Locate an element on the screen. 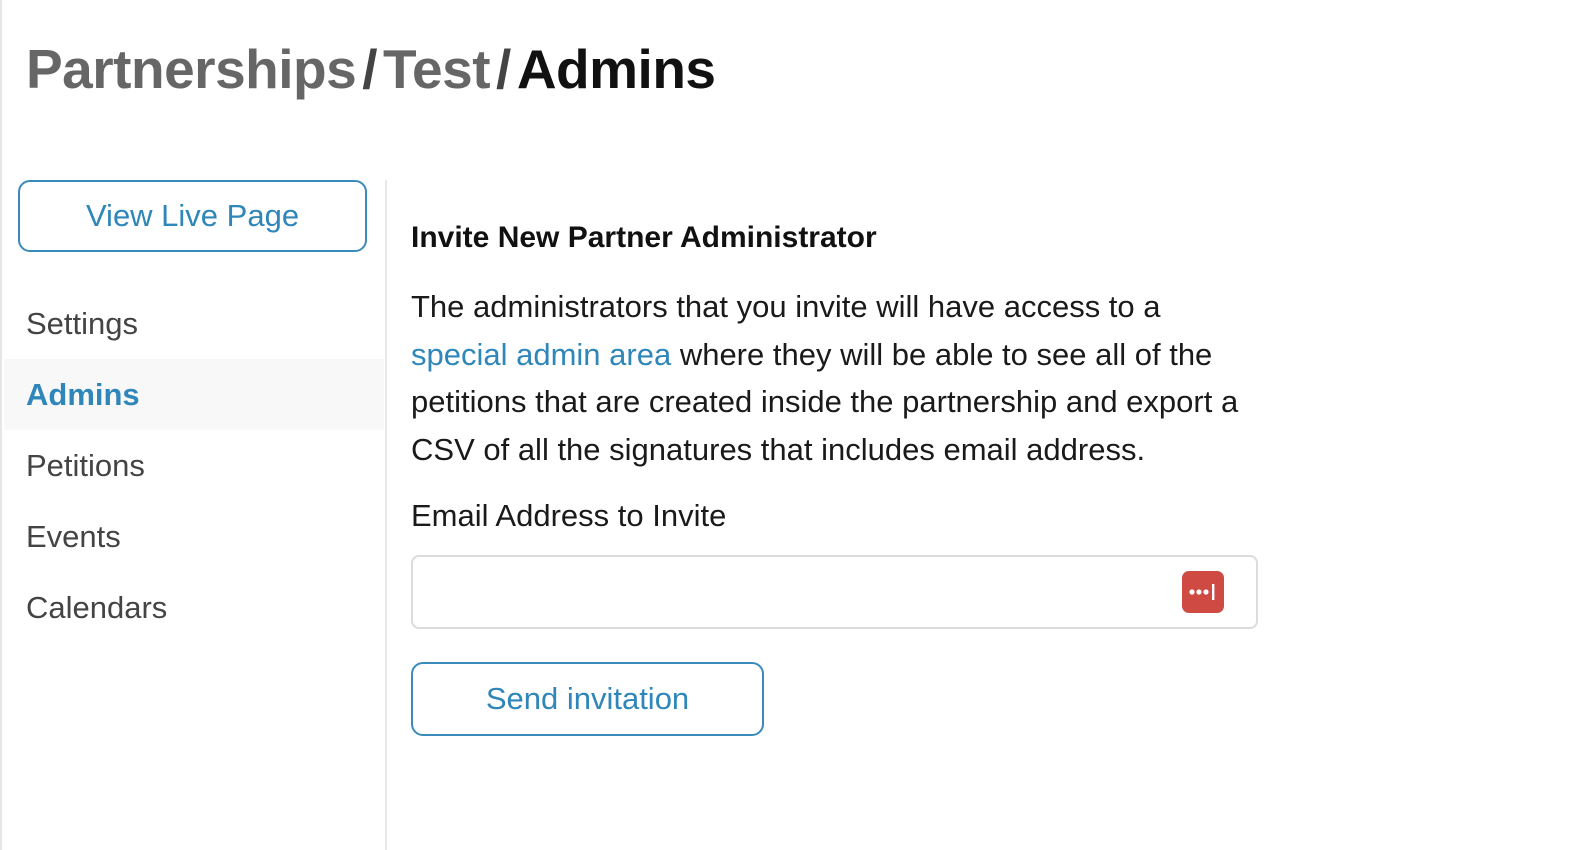  email-field is located at coordinates (834, 592).